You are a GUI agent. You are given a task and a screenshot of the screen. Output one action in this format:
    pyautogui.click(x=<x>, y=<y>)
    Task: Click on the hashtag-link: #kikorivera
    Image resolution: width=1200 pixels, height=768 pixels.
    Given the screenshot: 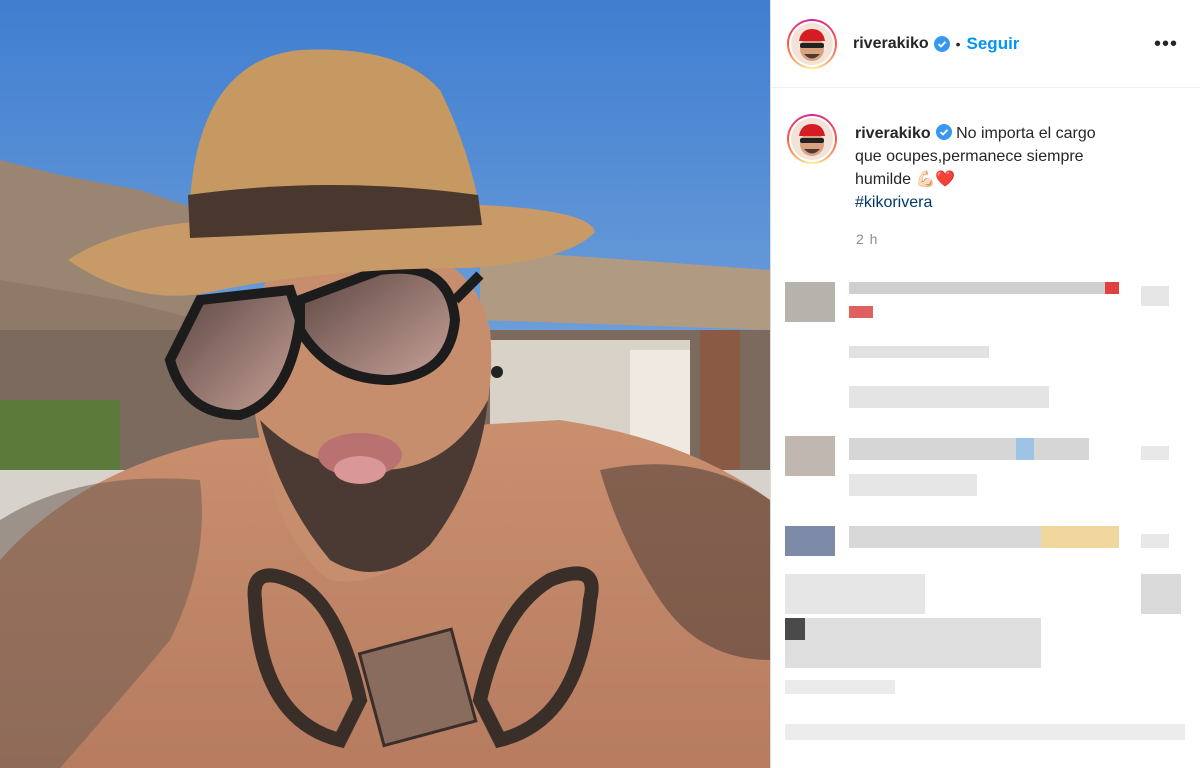 What is the action you would take?
    pyautogui.click(x=1005, y=202)
    